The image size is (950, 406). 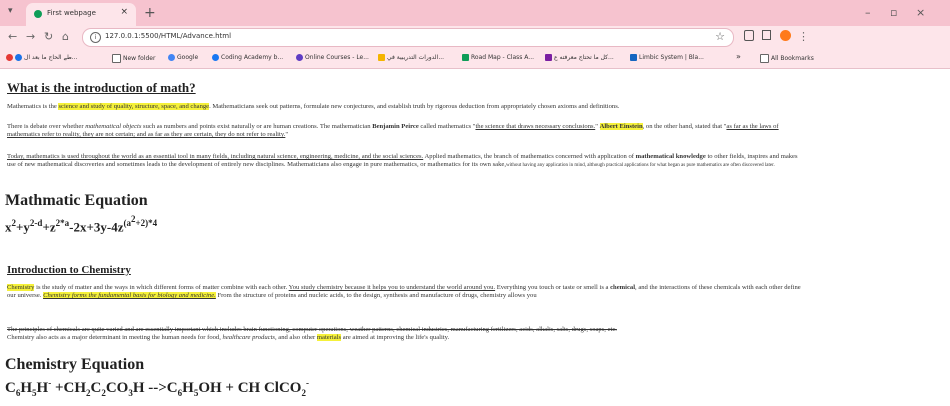 I want to click on chem-equation: C6H5H- +CH2C2CO3H -->C6H5OH + CH ClCO2-, so click(x=157, y=388).